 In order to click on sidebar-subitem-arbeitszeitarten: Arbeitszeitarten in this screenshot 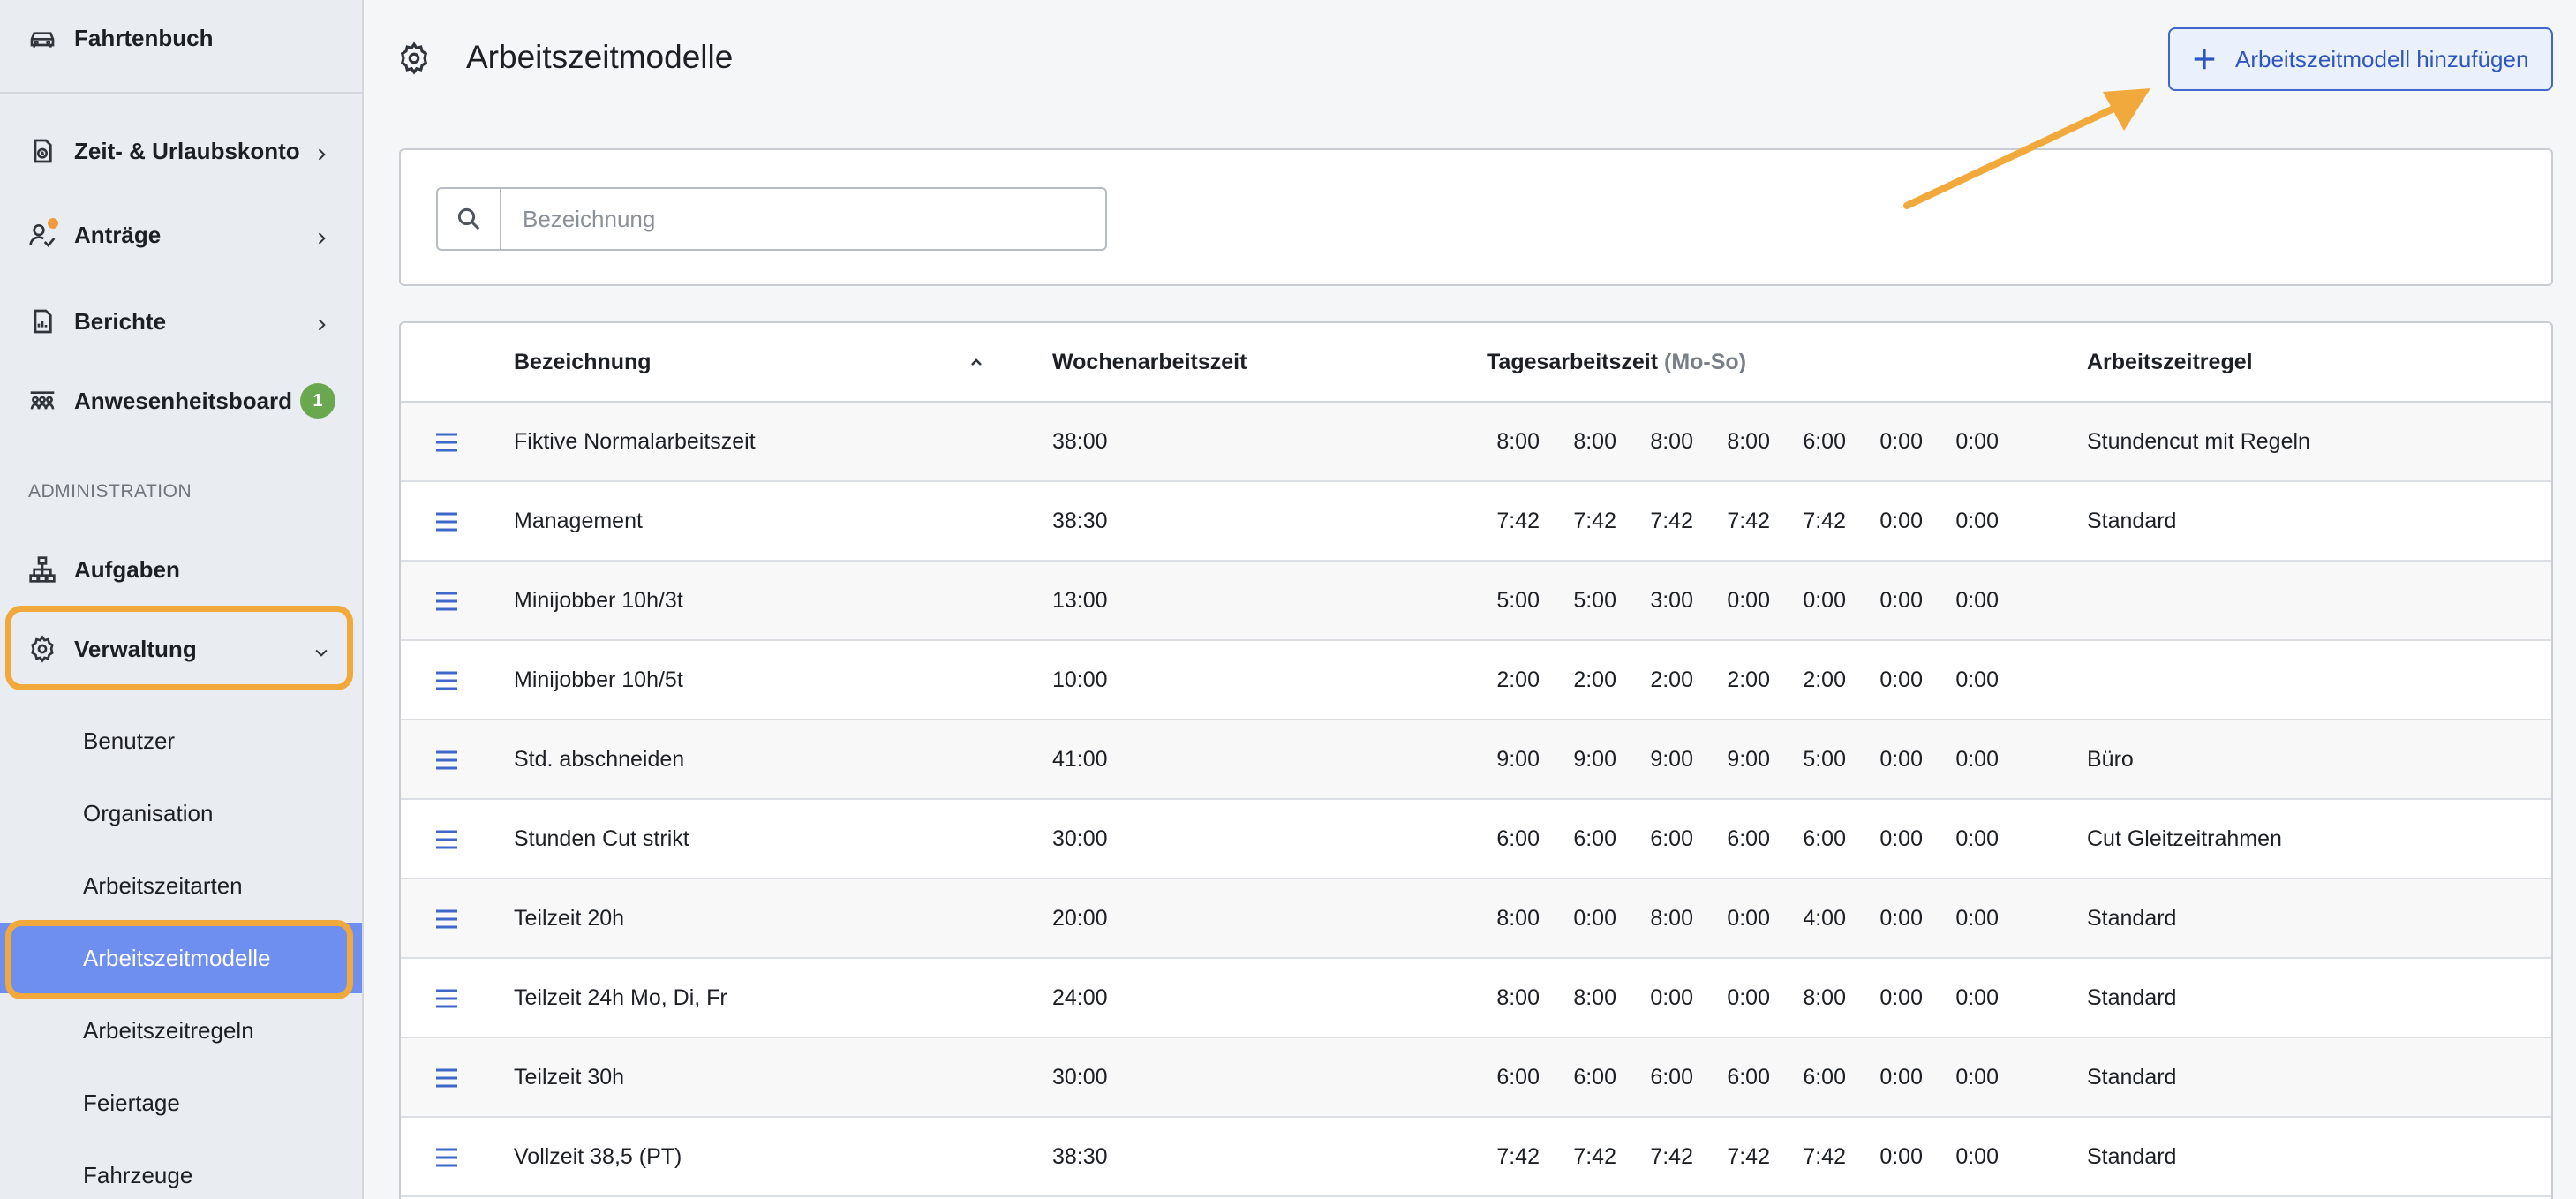, I will do `click(181, 885)`.